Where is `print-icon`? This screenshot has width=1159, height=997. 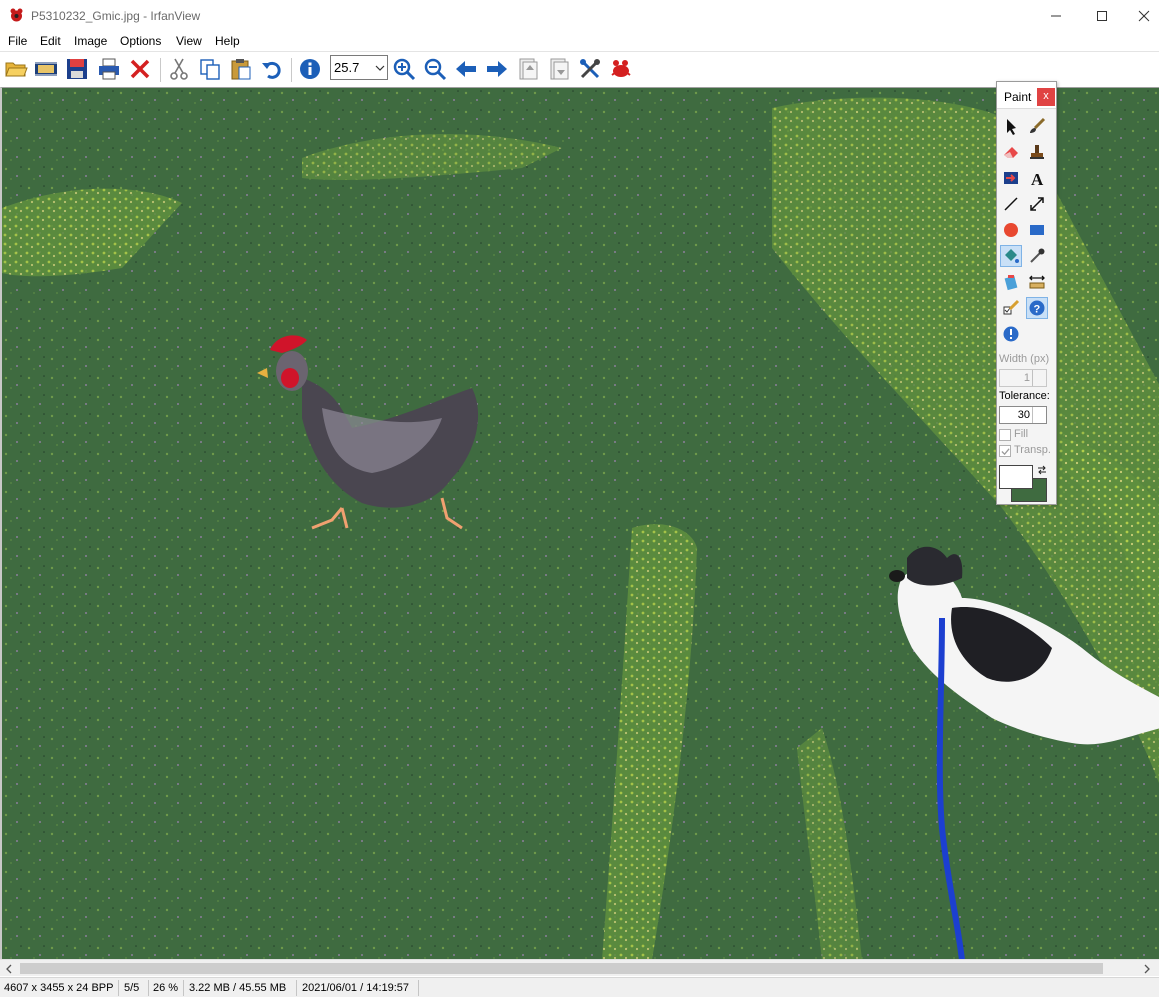 print-icon is located at coordinates (109, 69).